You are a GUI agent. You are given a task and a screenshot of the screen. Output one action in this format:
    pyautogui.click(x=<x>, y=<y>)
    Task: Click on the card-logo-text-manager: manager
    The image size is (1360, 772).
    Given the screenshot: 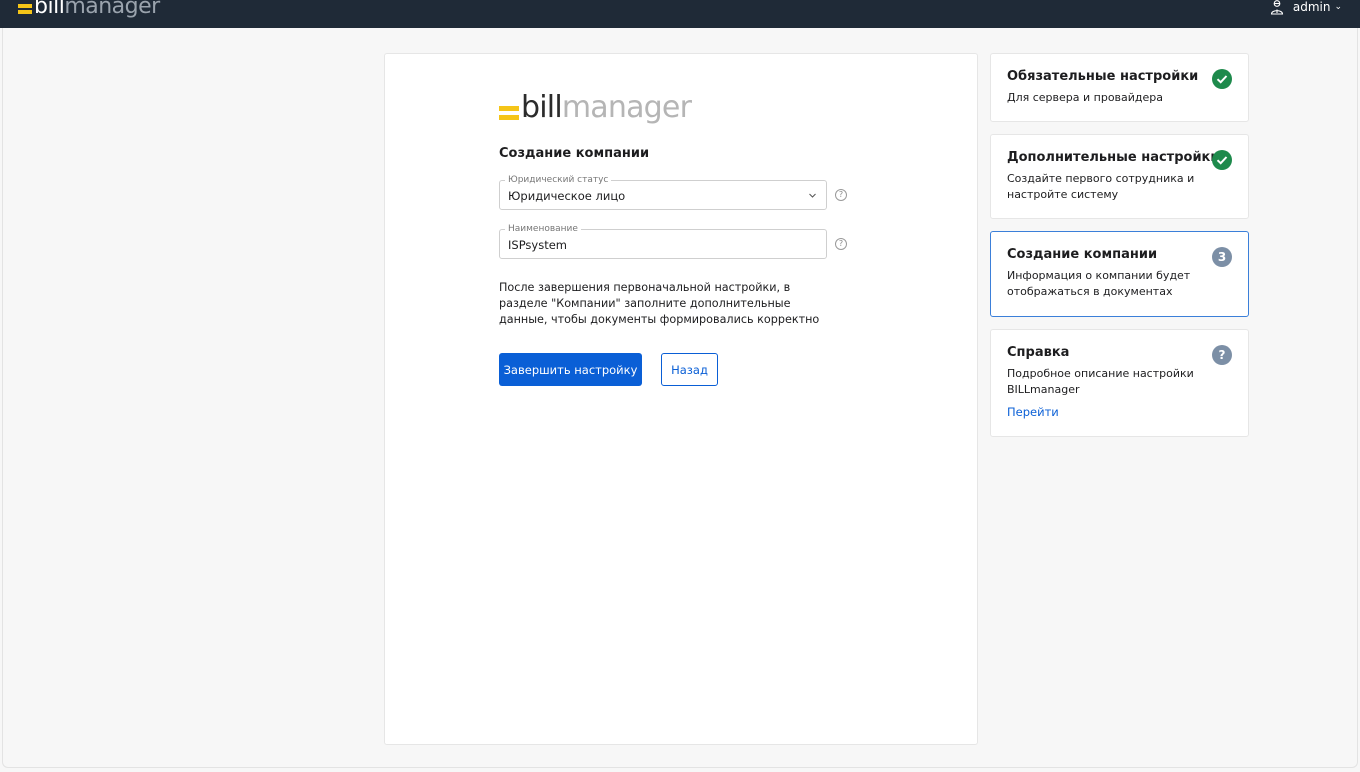 What is the action you would take?
    pyautogui.click(x=626, y=107)
    